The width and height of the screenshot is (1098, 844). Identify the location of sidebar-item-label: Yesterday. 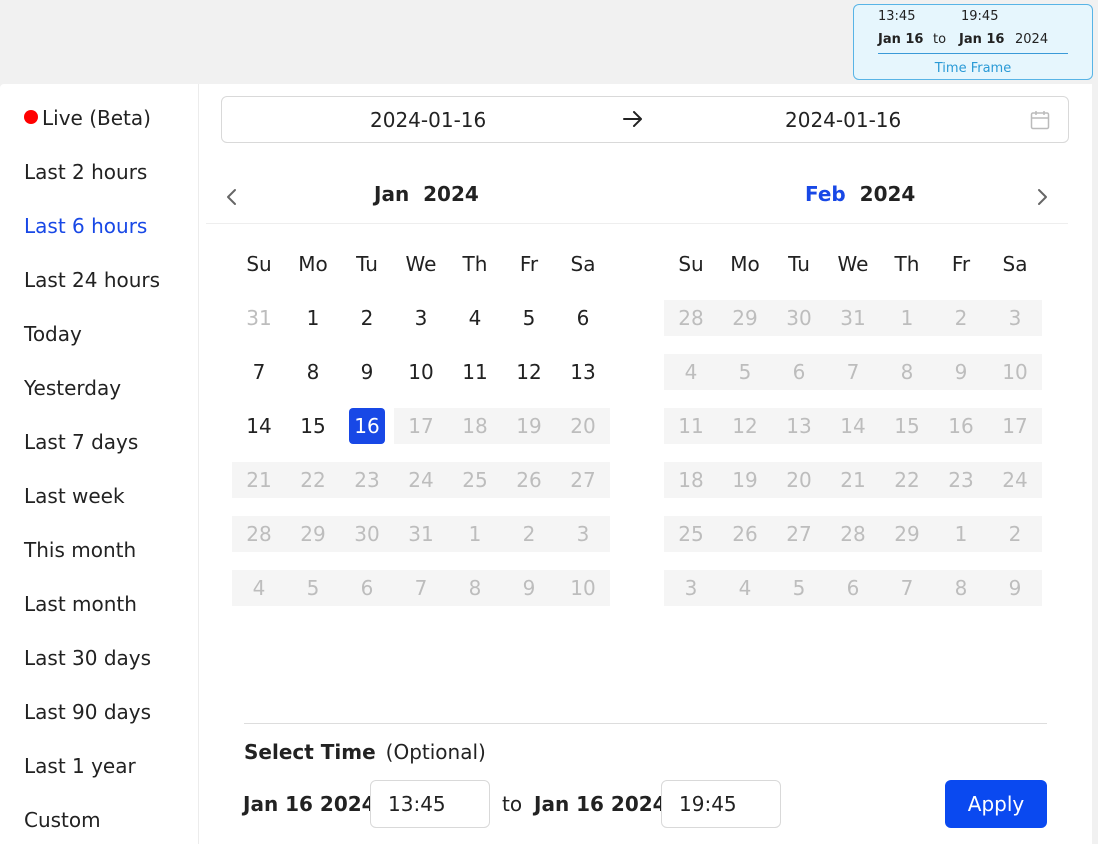
(73, 388).